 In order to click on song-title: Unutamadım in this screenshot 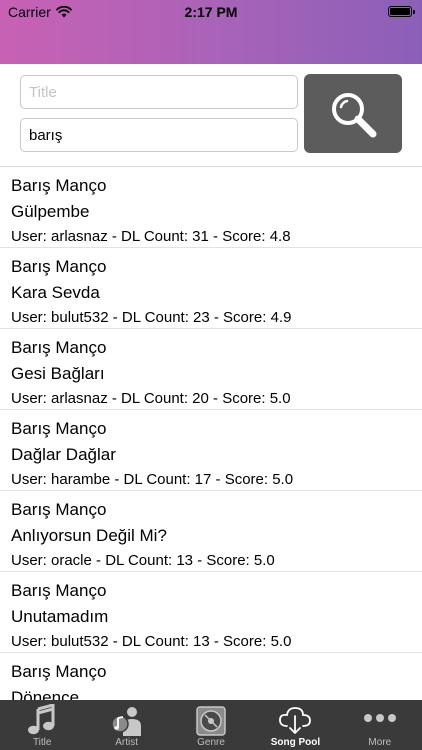, I will do `click(60, 616)`.